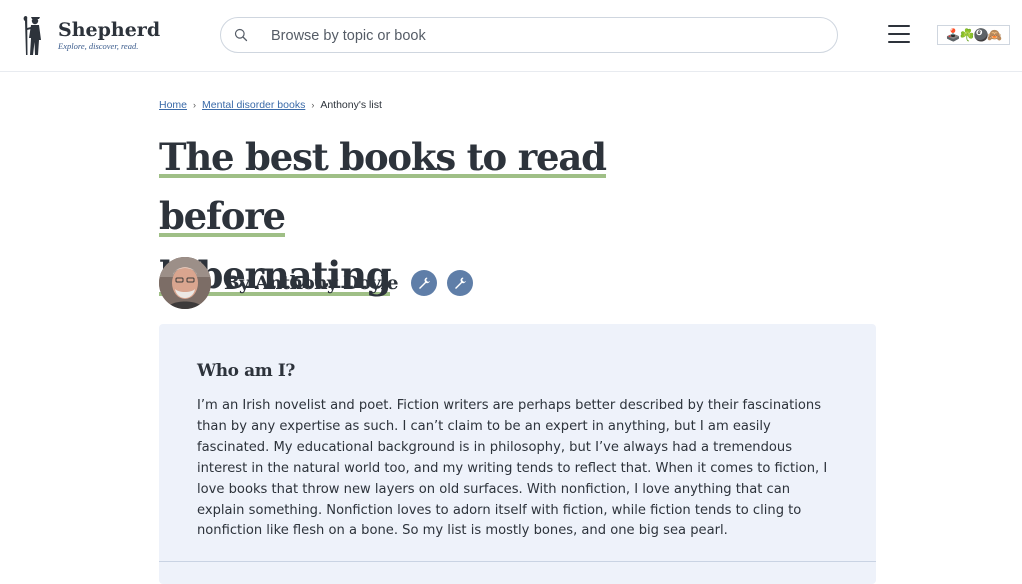  I want to click on author-row: By Anthony Doyle, so click(316, 283).